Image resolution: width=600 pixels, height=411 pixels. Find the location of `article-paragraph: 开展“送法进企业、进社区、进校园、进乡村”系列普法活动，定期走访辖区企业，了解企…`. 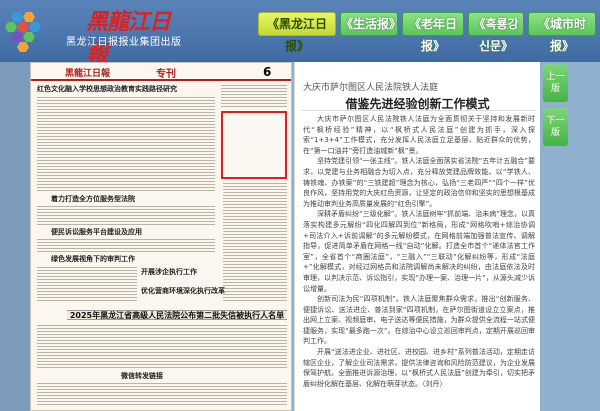

article-paragraph: 开展“送法进企业、进社区、进校园、进乡村”系列普法活动，定期走访辖区企业，了解企… is located at coordinates (419, 368).